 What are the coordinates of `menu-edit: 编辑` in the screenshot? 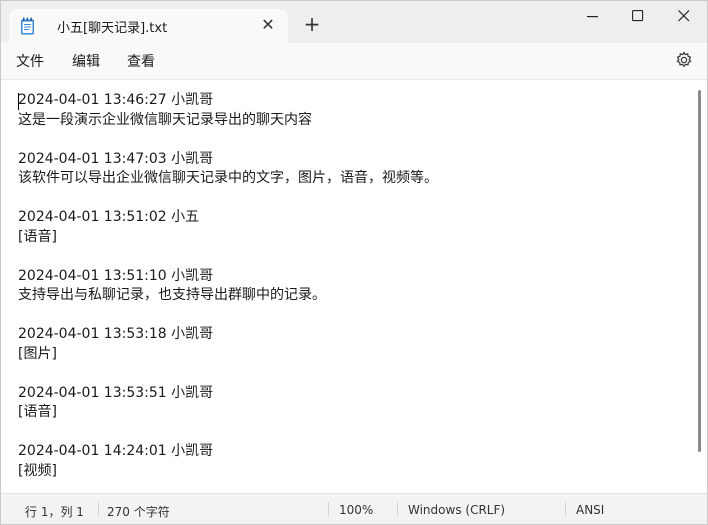 It's located at (86, 61).